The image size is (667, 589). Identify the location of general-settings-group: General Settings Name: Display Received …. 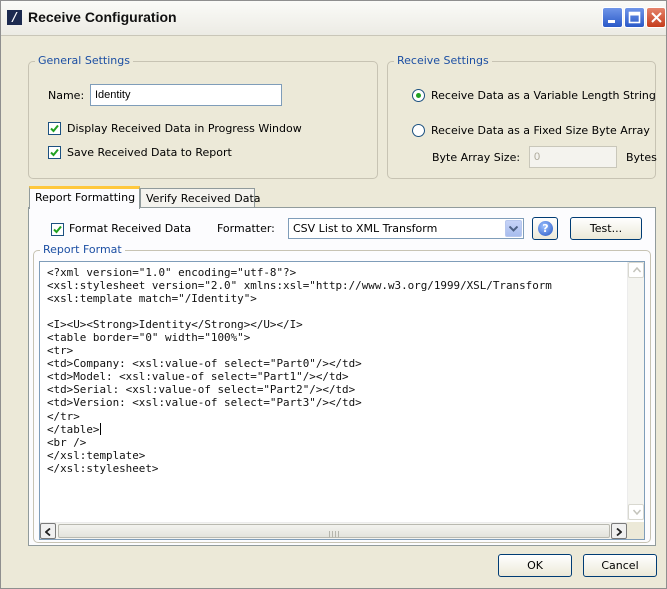
(203, 116).